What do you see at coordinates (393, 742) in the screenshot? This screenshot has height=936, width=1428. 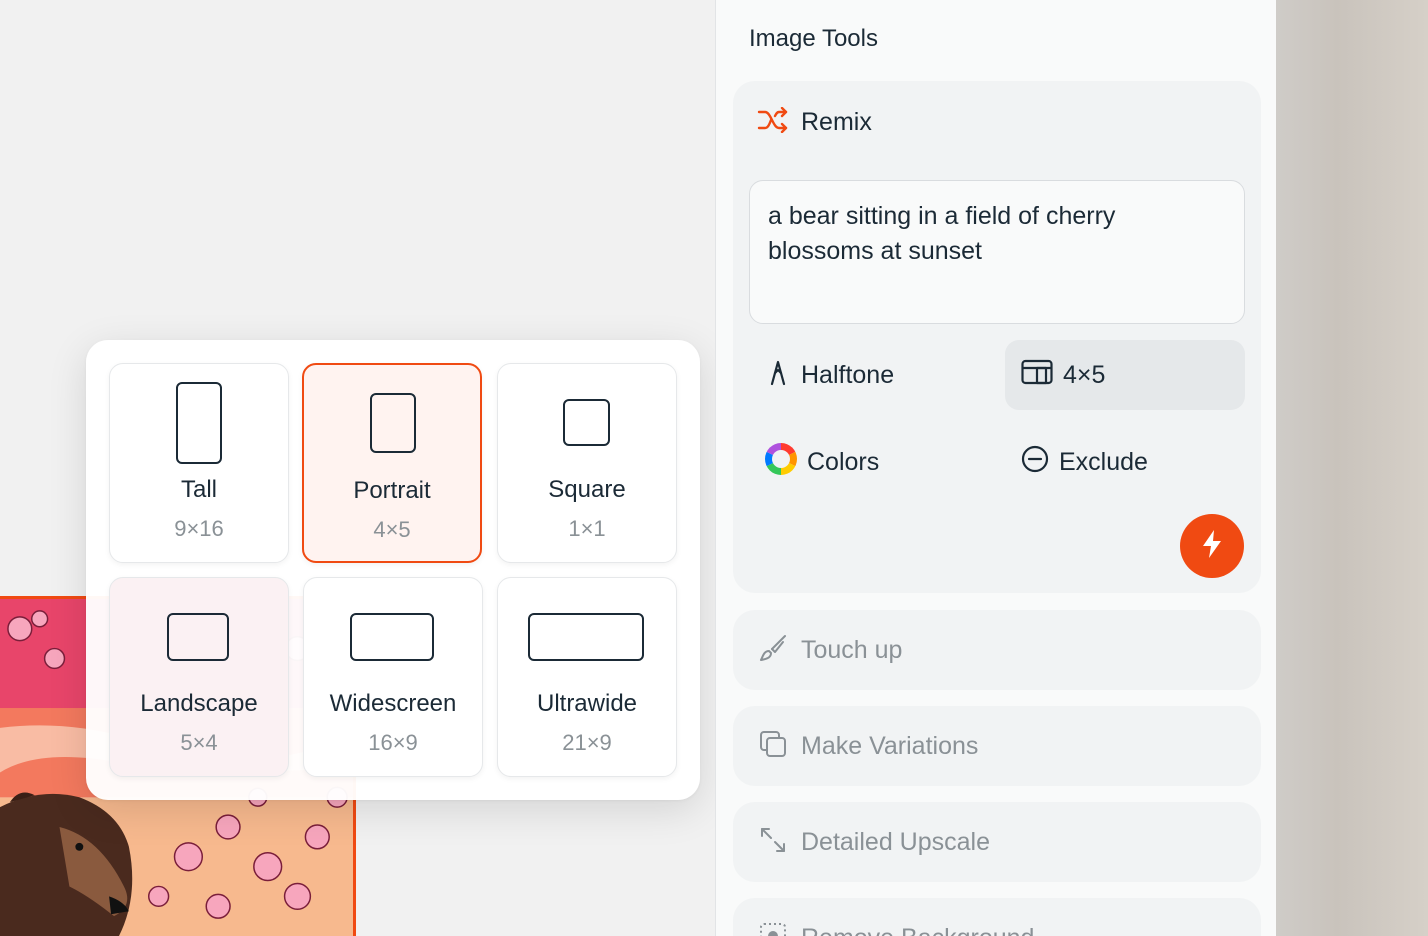 I see `aspect-option-ratio: 16×9` at bounding box center [393, 742].